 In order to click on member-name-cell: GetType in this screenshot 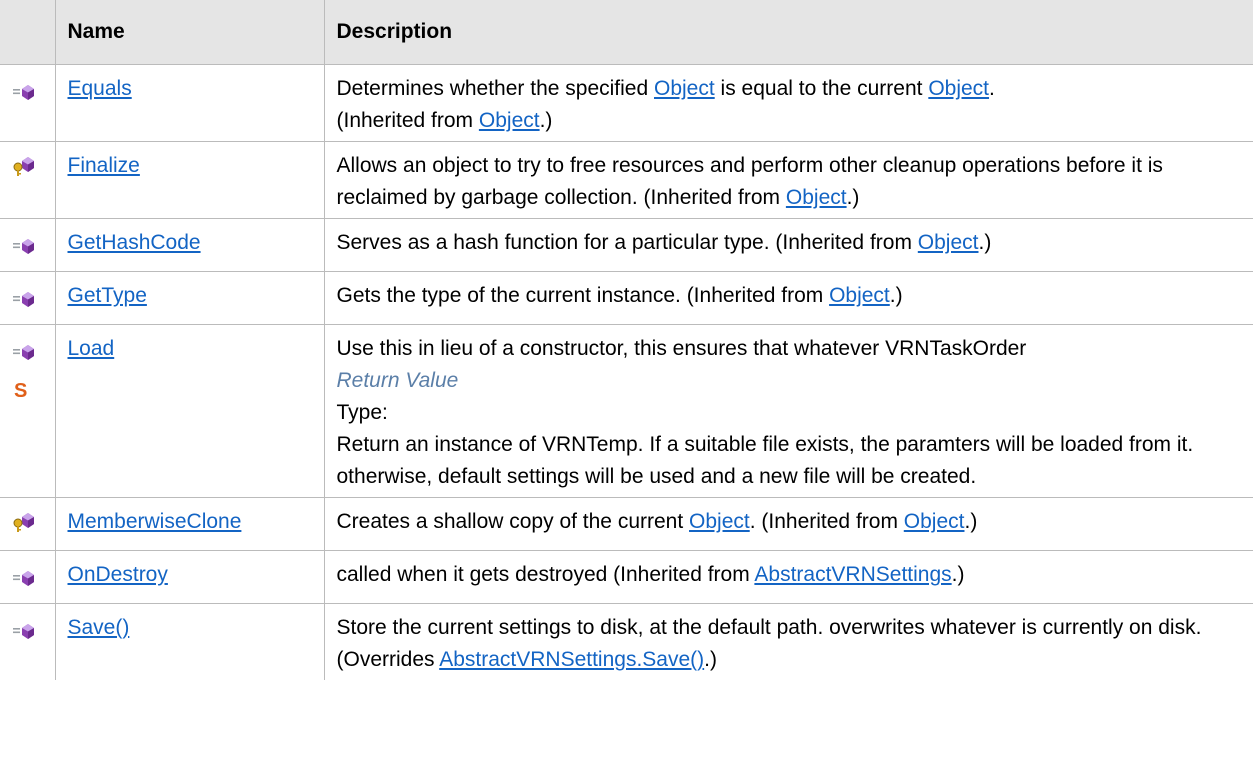, I will do `click(189, 298)`.